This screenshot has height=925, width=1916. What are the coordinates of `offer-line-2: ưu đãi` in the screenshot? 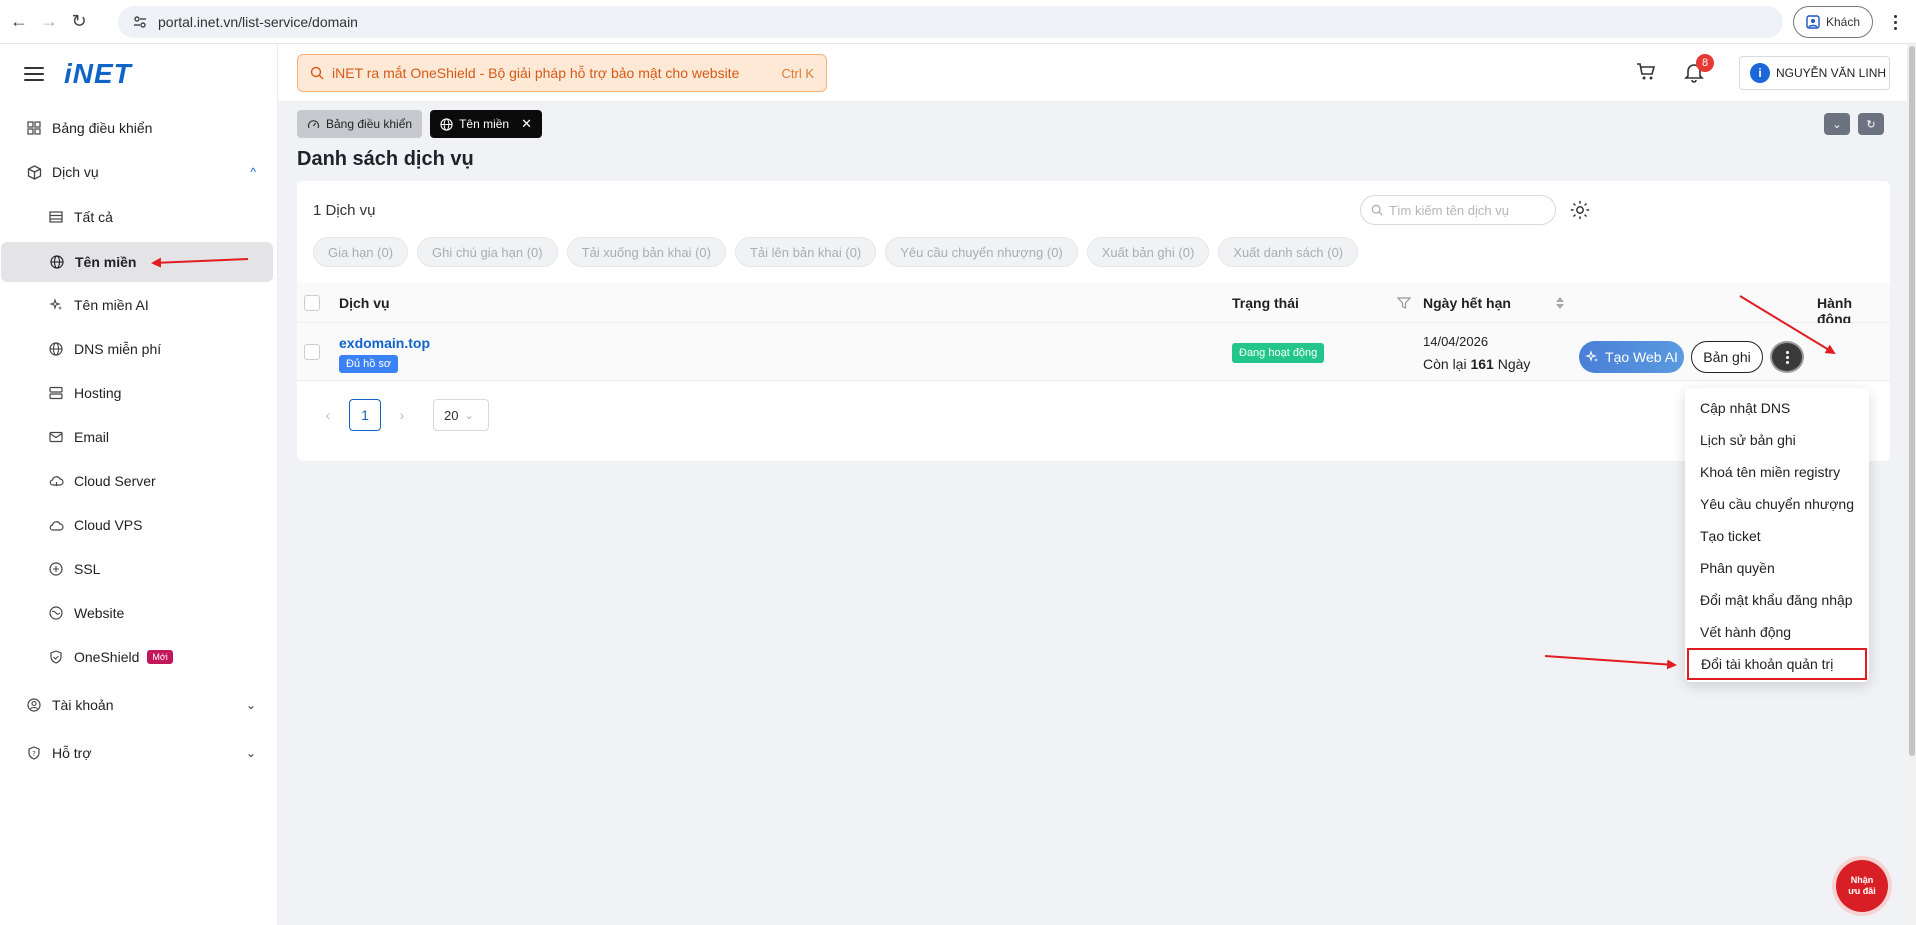 It's located at (1862, 891).